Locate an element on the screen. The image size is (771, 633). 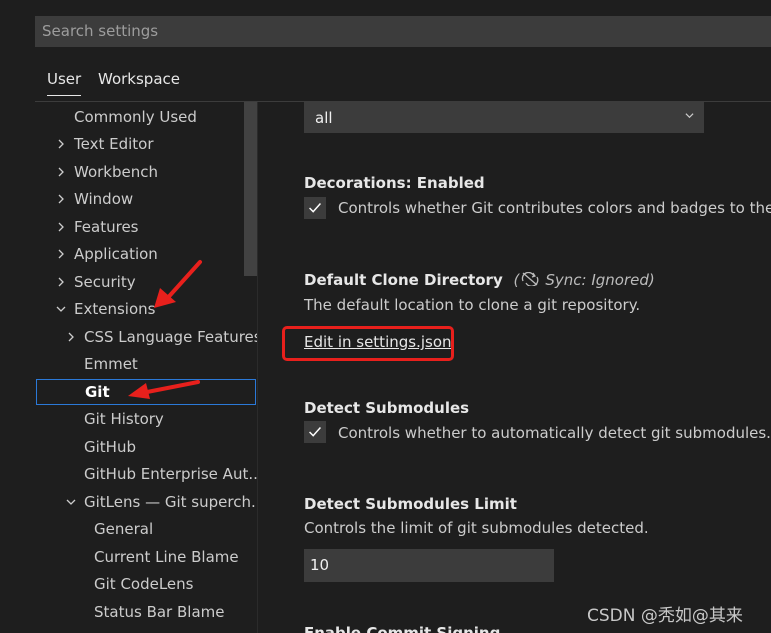
annotation-arrow-extensions is located at coordinates (178, 284).